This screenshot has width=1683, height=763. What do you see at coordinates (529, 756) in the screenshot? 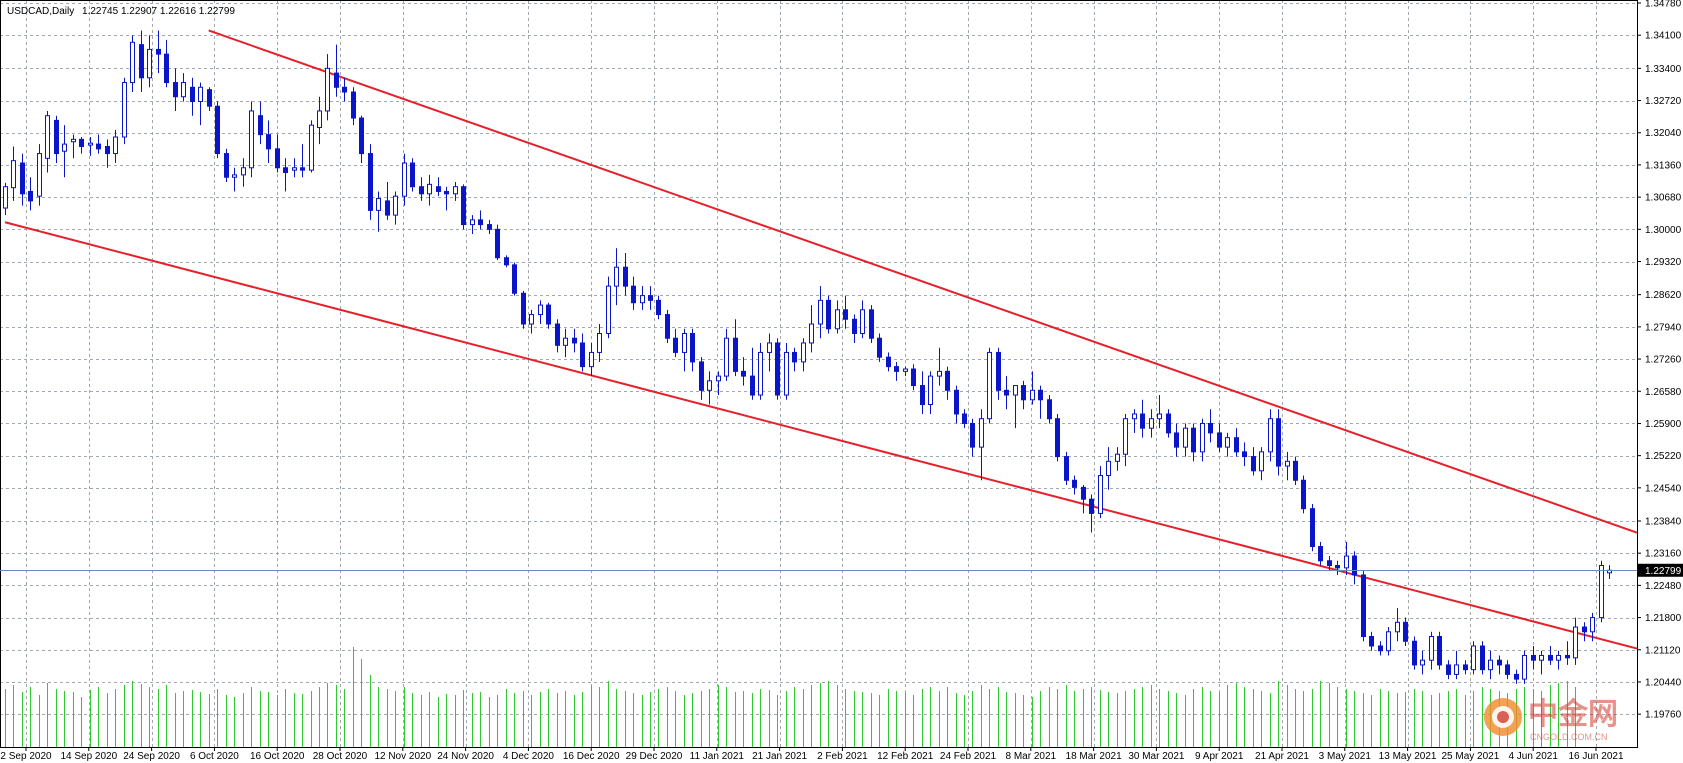
I see `time-tick-label: 4 Dec 2020` at bounding box center [529, 756].